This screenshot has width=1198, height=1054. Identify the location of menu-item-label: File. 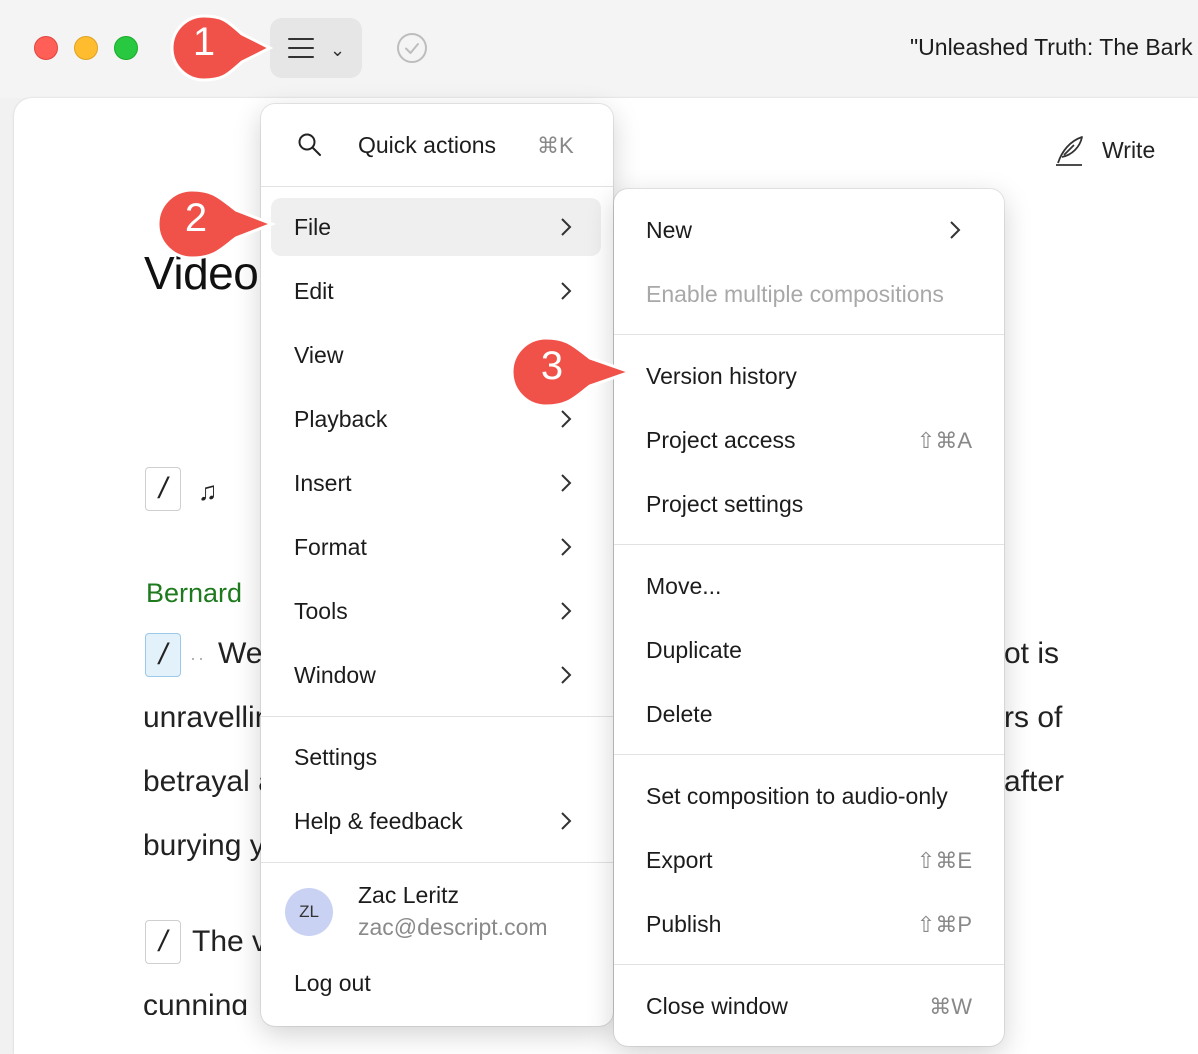
(313, 227).